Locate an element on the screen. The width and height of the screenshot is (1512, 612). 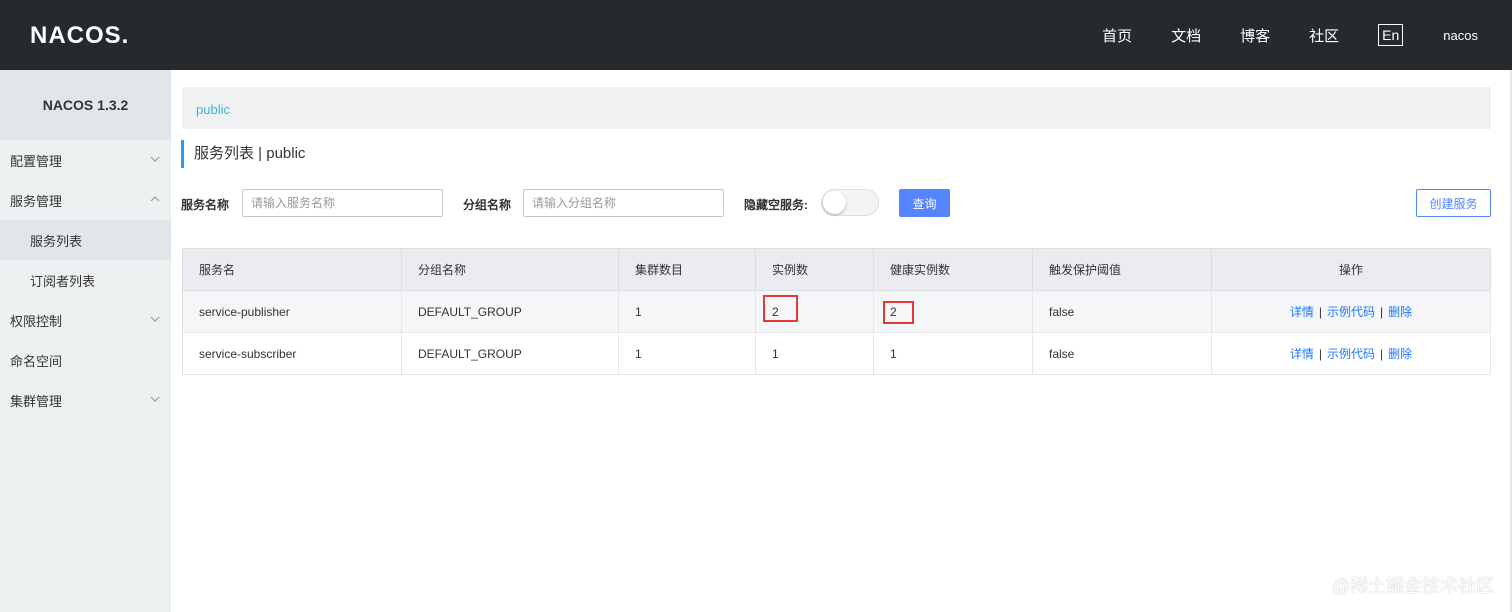
sidebar-item-label: 命名空间 is located at coordinates (36, 361).